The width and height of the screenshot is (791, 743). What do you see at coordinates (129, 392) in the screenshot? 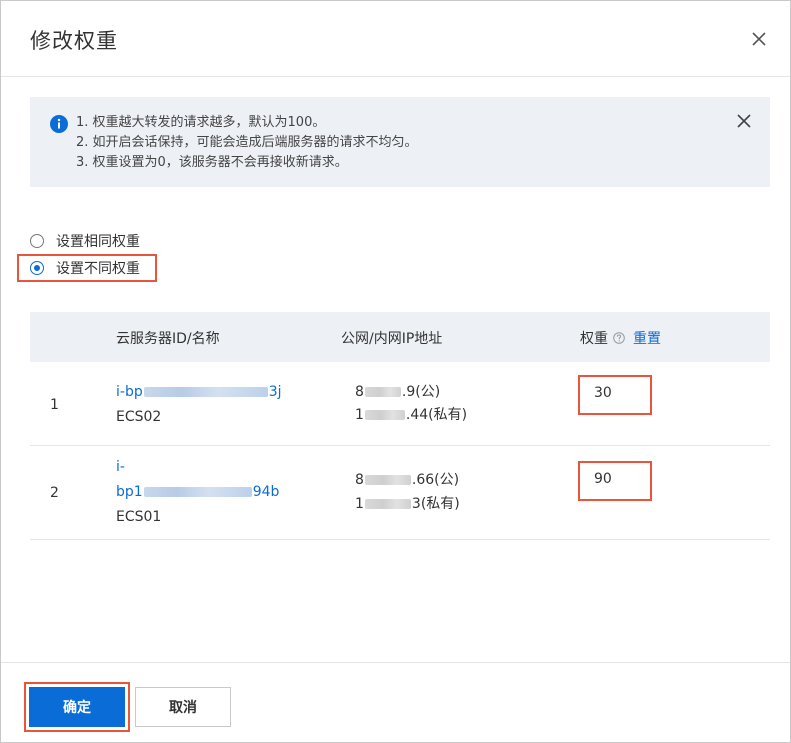
I see `instance-id-prefix: i-bp` at bounding box center [129, 392].